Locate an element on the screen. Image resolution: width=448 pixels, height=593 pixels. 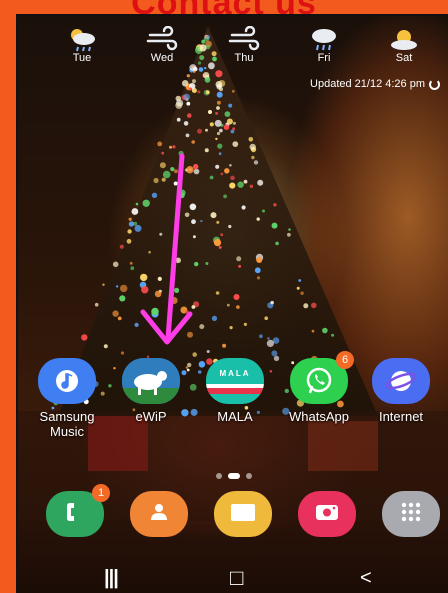
app-ewip: eWiP is located at coordinates (151, 391).